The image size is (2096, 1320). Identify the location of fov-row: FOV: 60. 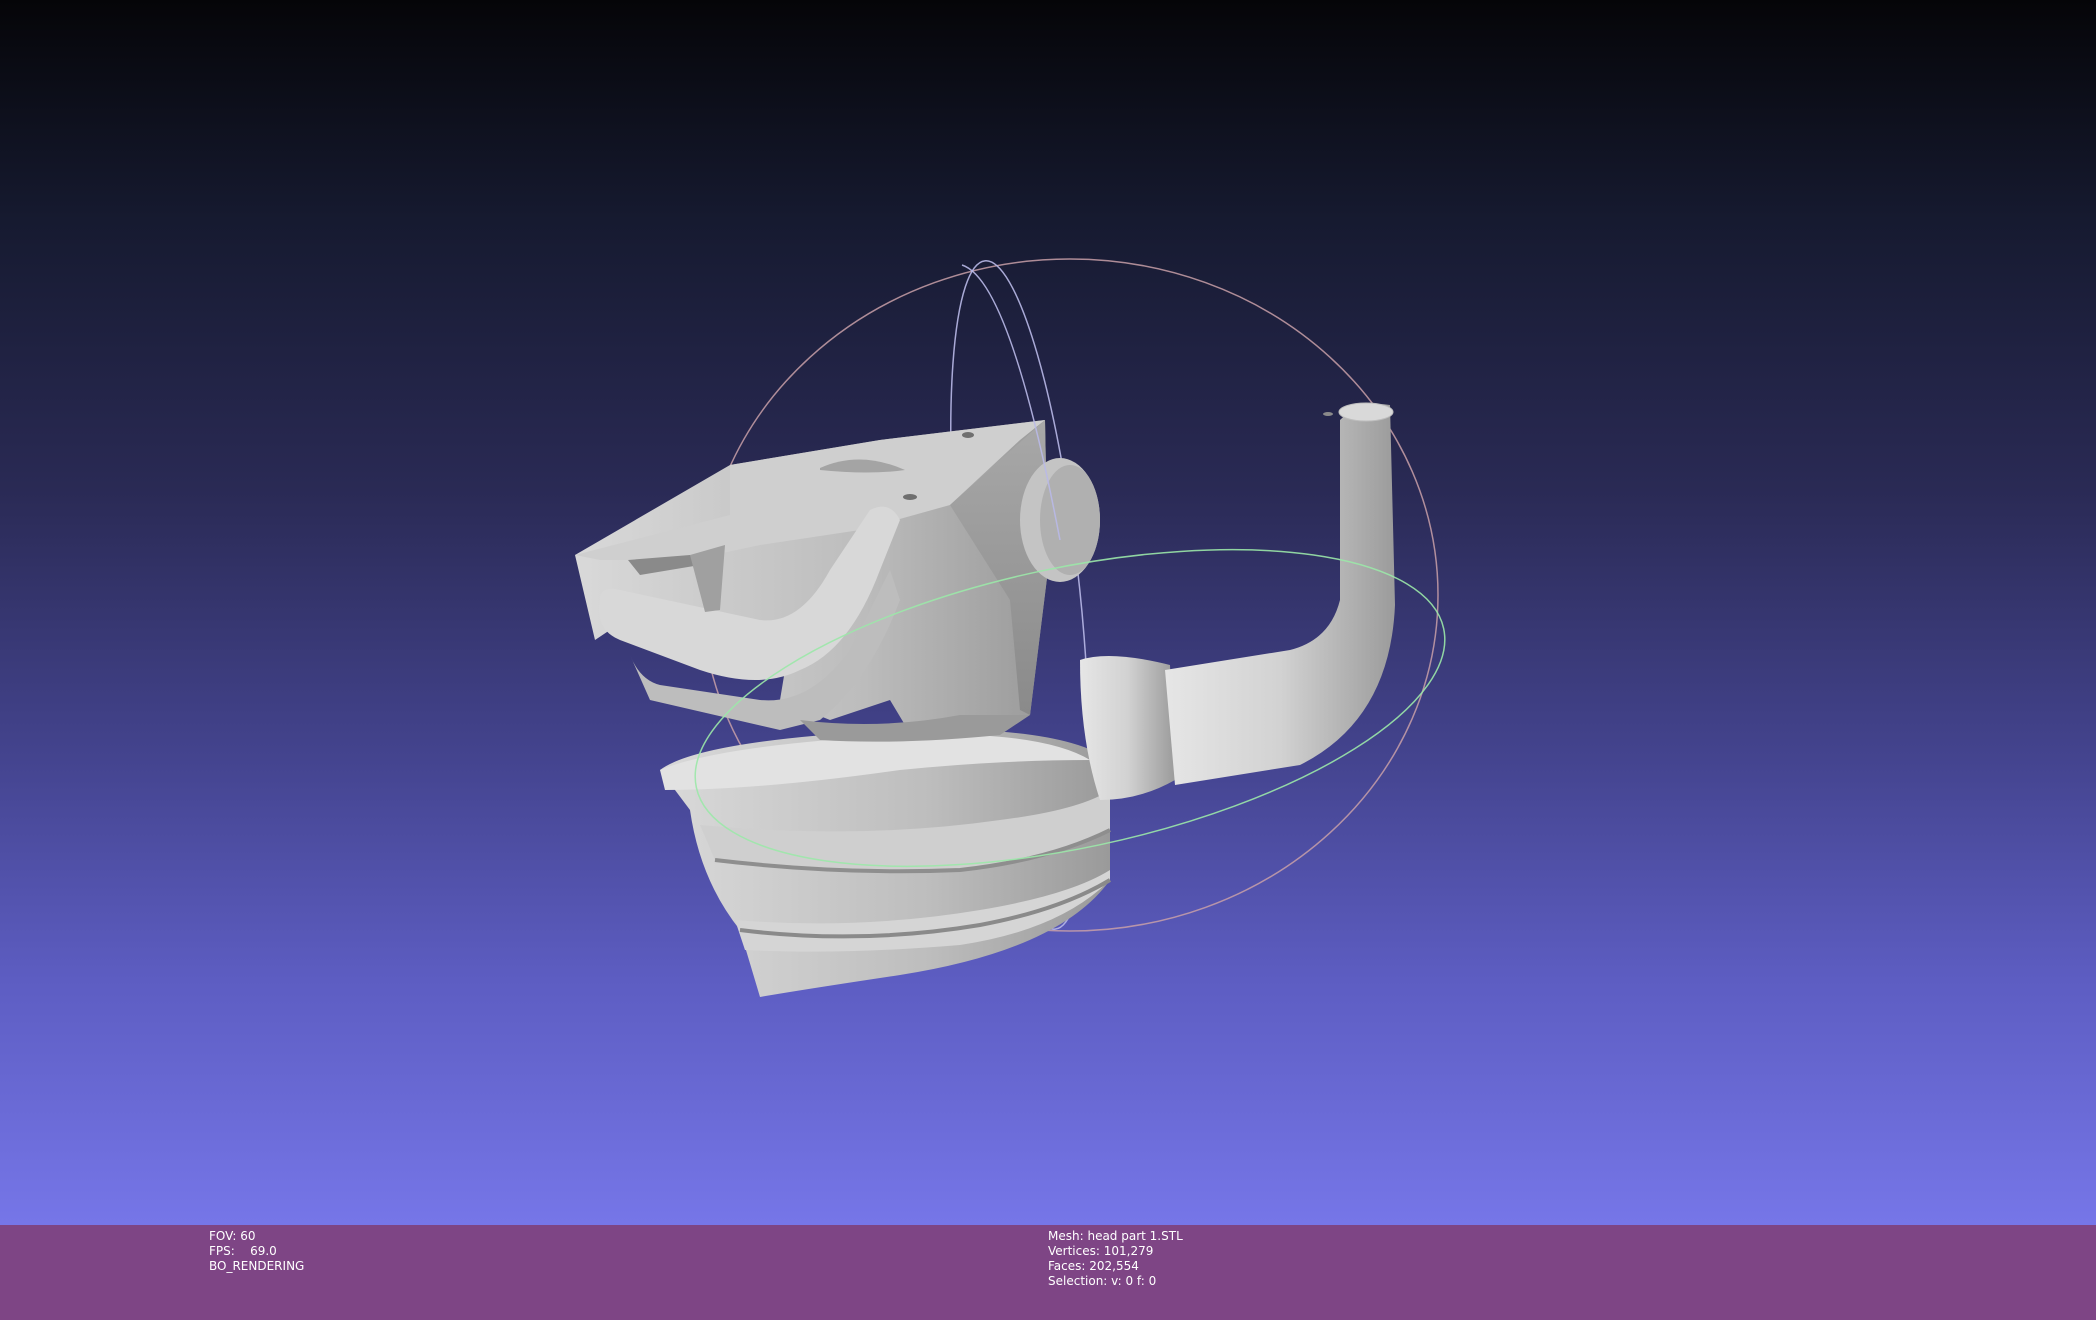
(256, 1236).